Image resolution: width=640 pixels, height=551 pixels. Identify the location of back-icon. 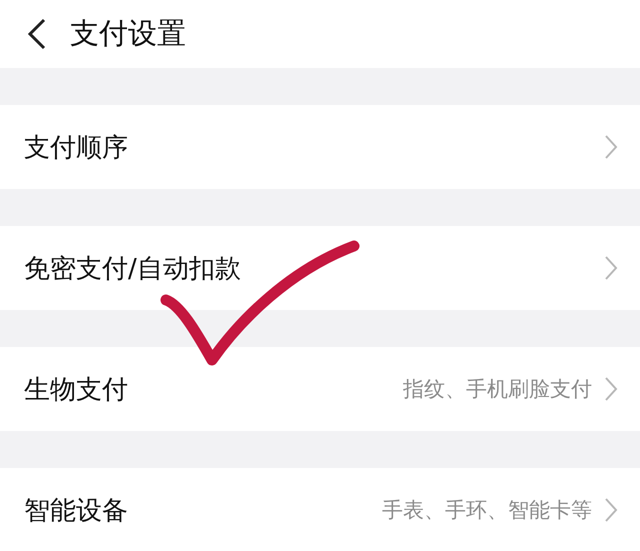
(37, 34).